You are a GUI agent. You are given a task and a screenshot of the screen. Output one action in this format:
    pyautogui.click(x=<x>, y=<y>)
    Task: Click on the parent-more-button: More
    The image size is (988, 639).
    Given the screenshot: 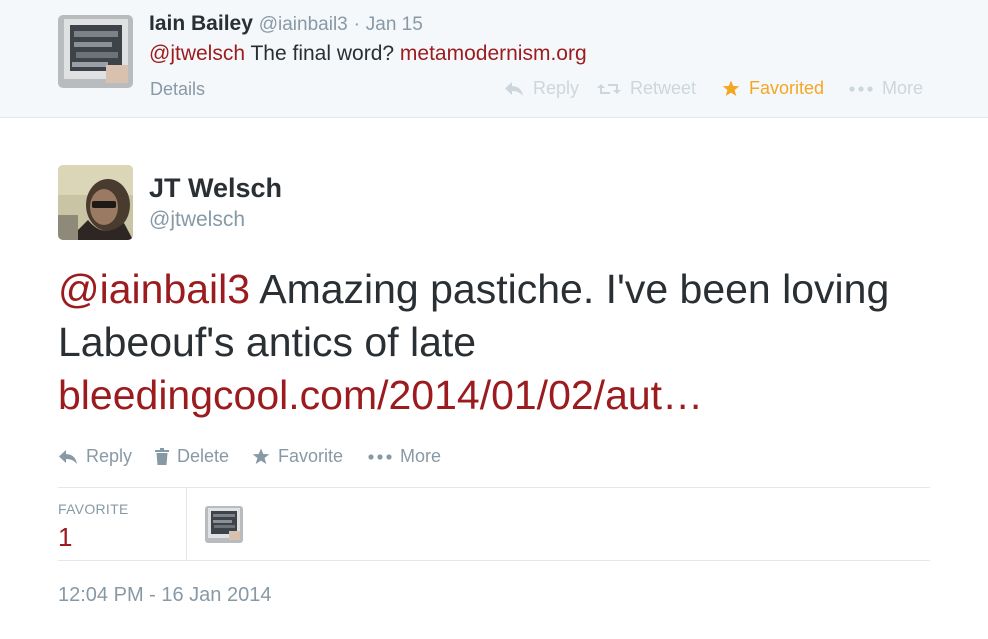 What is the action you would take?
    pyautogui.click(x=886, y=88)
    